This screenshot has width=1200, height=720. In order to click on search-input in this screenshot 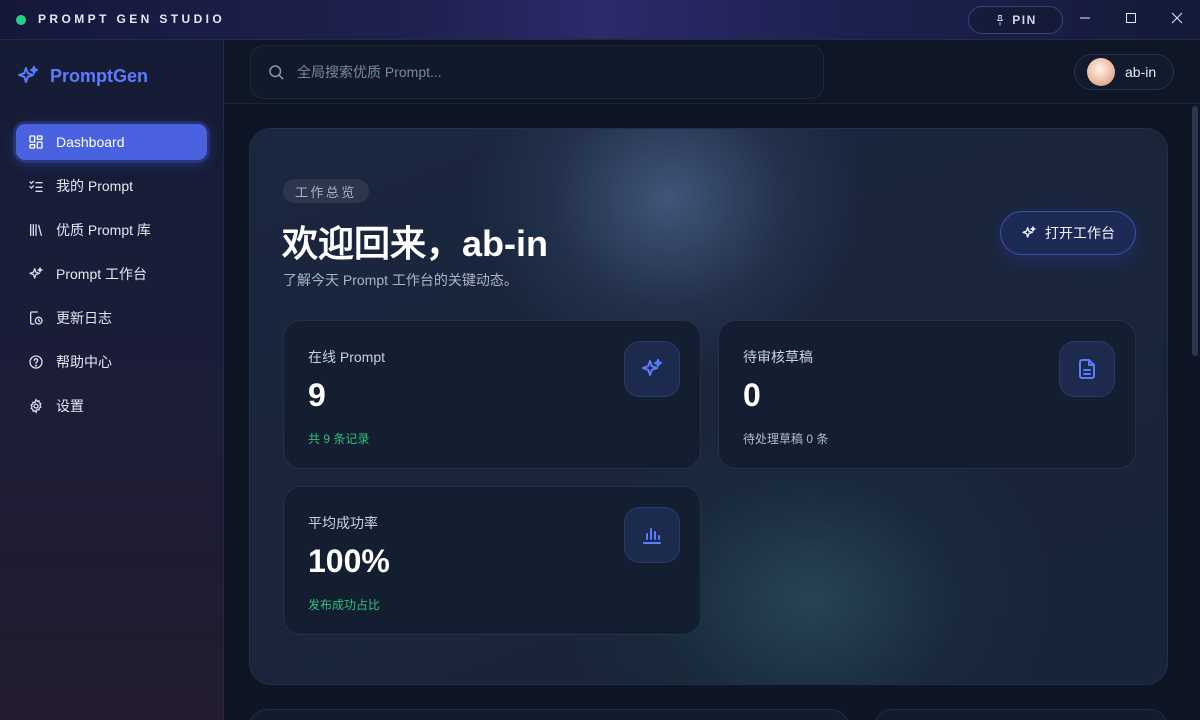, I will do `click(537, 72)`.